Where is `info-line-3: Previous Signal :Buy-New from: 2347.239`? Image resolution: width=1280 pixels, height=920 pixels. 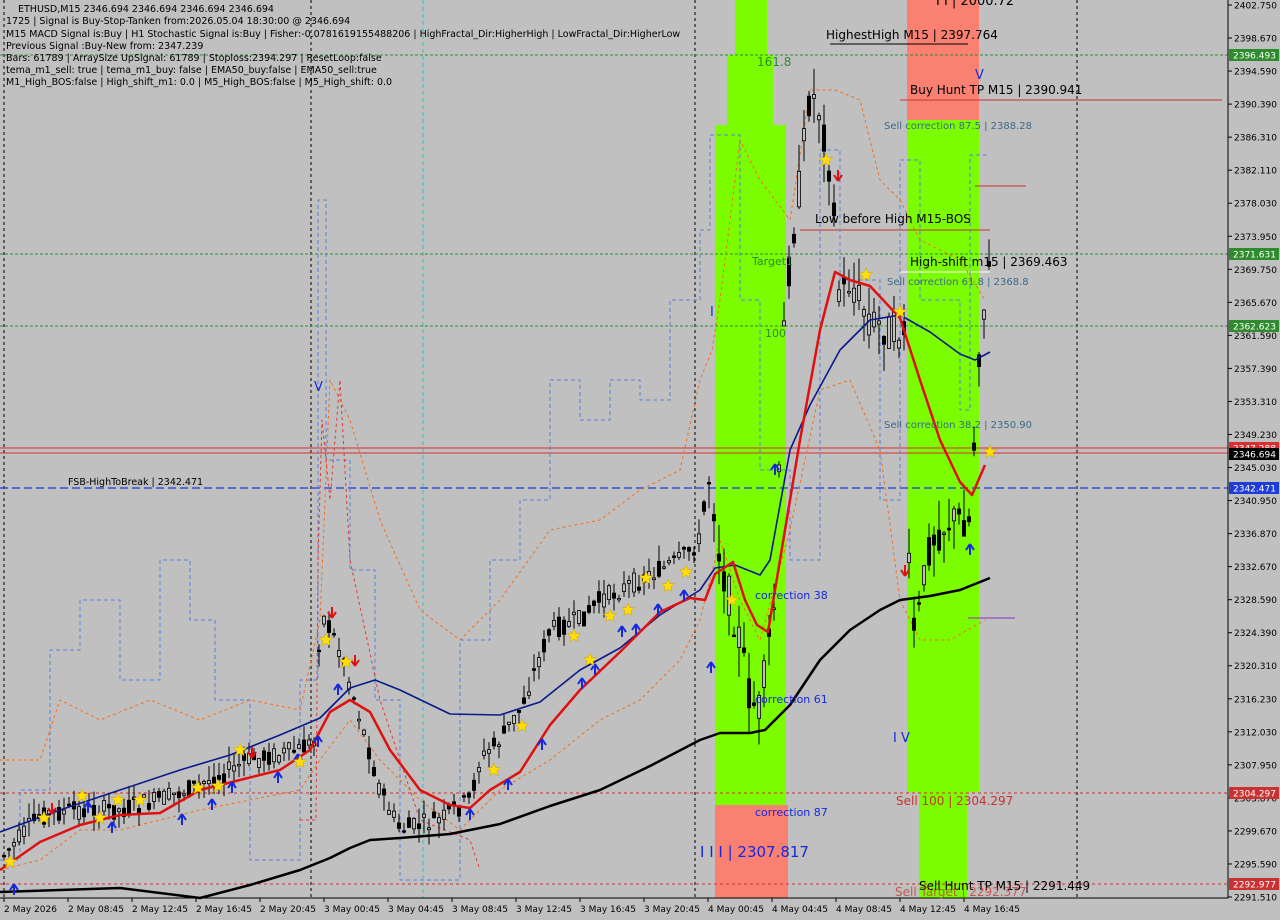
info-line-3: Previous Signal :Buy-New from: 2347.239 is located at coordinates (105, 46).